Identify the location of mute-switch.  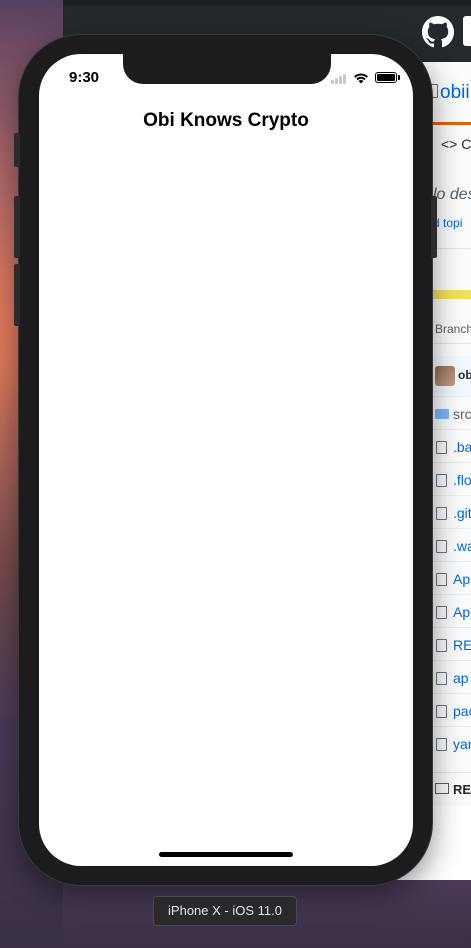
(17, 150).